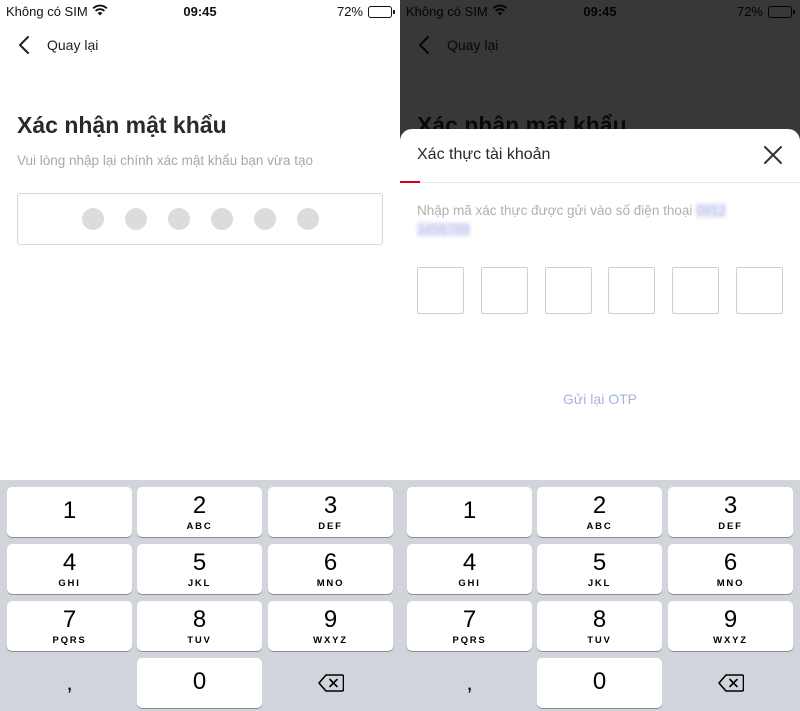  Describe the element at coordinates (72, 45) in the screenshot. I see `back-button: Quay lại` at that location.